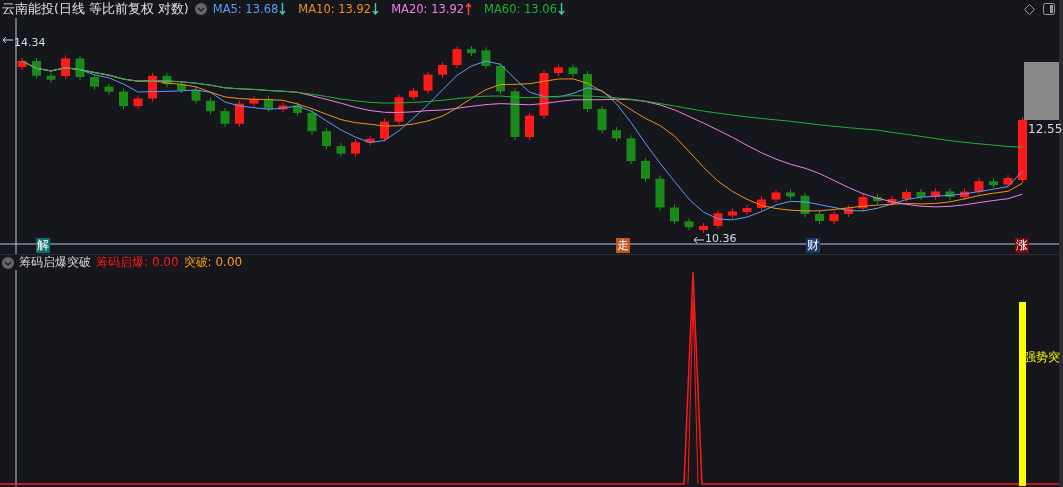 The image size is (1063, 487). Describe the element at coordinates (1045, 129) in the screenshot. I see `price-label: 12.55` at that location.